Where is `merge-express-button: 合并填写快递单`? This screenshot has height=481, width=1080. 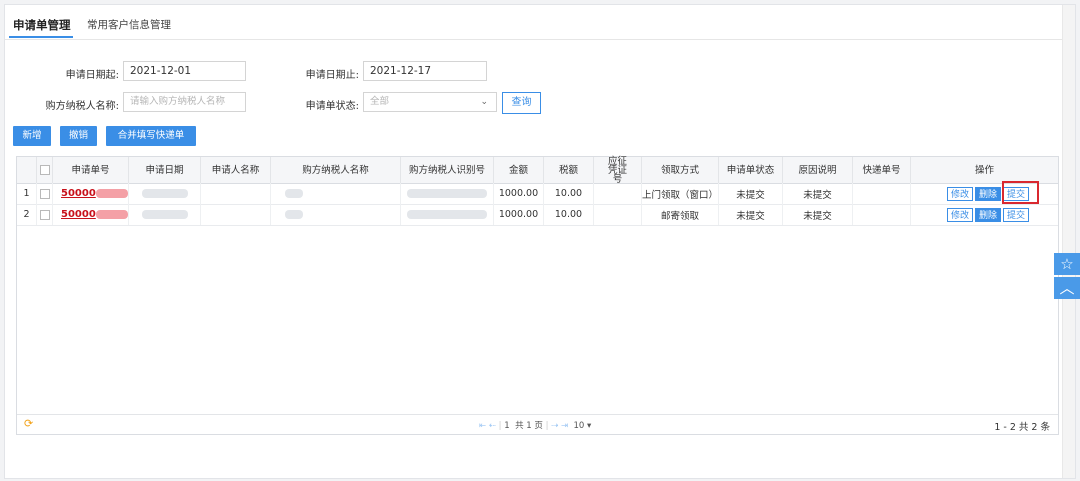
merge-express-button: 合并填写快递单 is located at coordinates (151, 136).